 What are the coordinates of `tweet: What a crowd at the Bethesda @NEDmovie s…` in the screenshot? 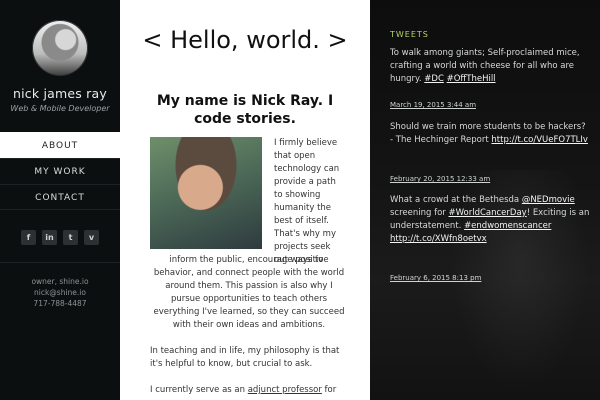 It's located at (490, 220).